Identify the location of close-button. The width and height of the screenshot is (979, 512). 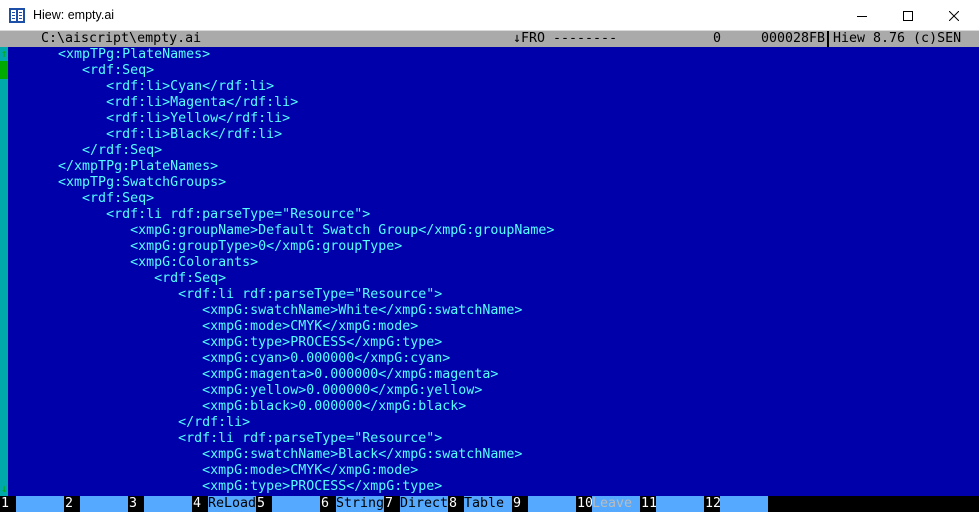
(954, 15).